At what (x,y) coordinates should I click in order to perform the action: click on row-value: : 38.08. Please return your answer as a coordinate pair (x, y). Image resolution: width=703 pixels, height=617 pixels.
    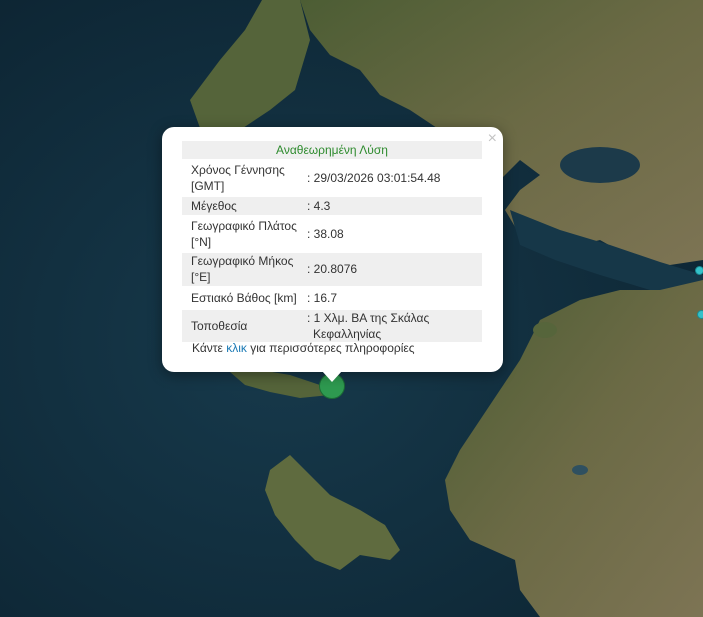
    Looking at the image, I should click on (325, 234).